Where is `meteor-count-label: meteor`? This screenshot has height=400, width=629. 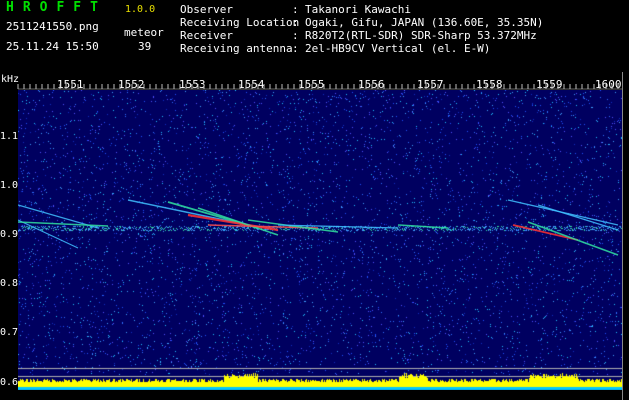 meteor-count-label: meteor is located at coordinates (144, 32).